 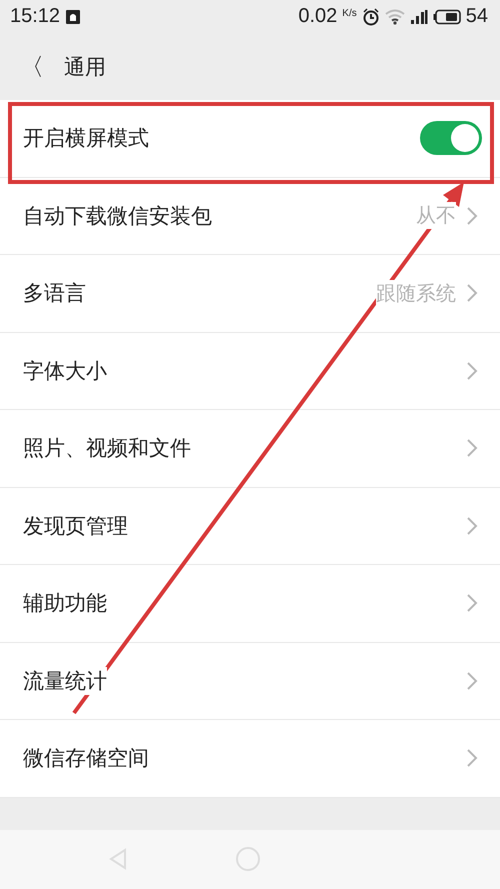 I want to click on settings-item: 发现页管理, so click(x=250, y=526).